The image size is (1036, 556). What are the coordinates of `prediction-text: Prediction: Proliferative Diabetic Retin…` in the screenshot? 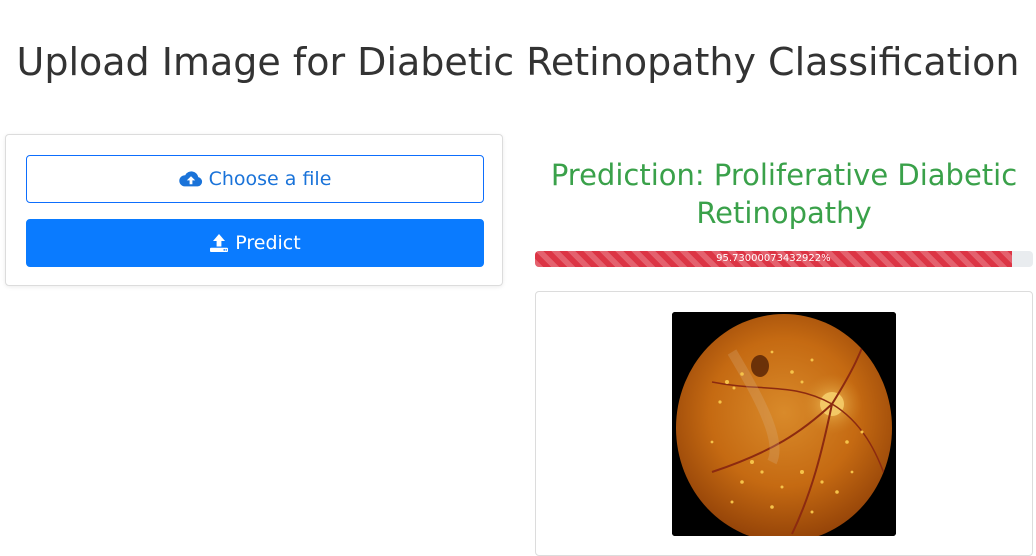 It's located at (784, 194).